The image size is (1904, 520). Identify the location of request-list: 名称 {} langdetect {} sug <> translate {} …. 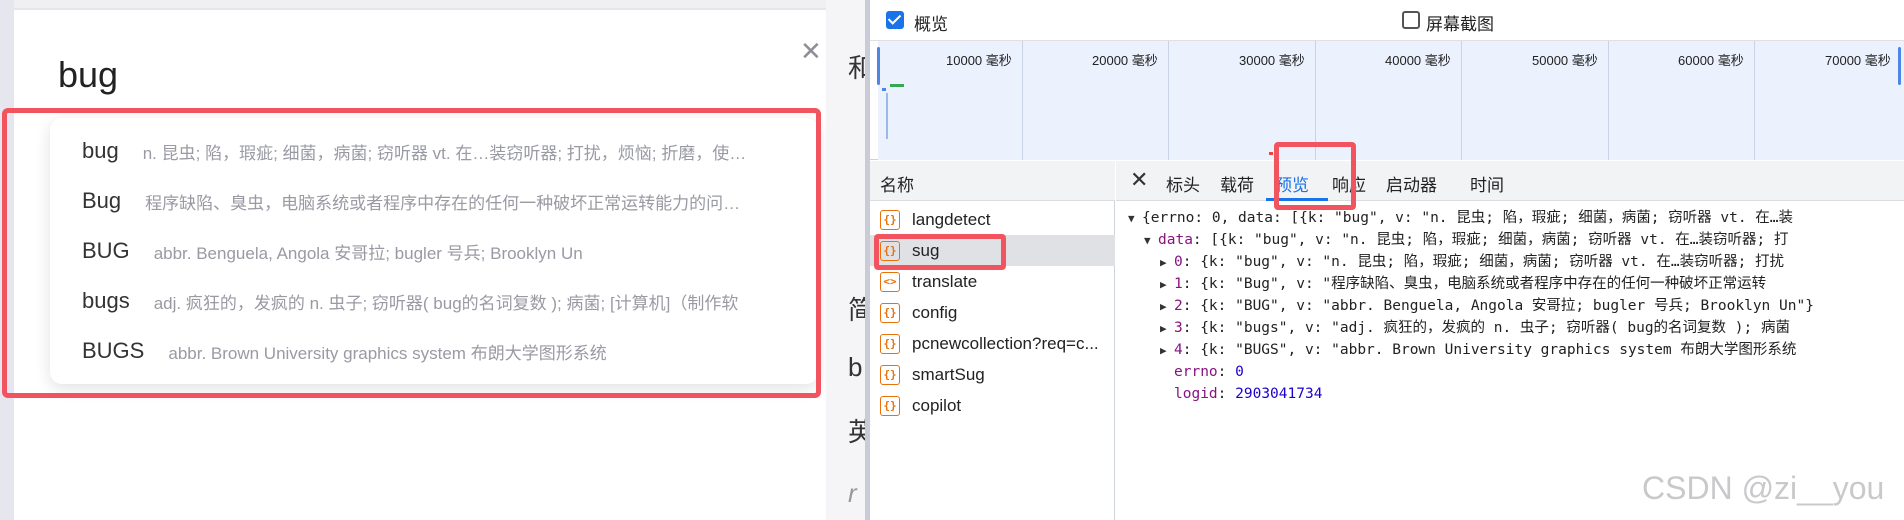
(992, 340).